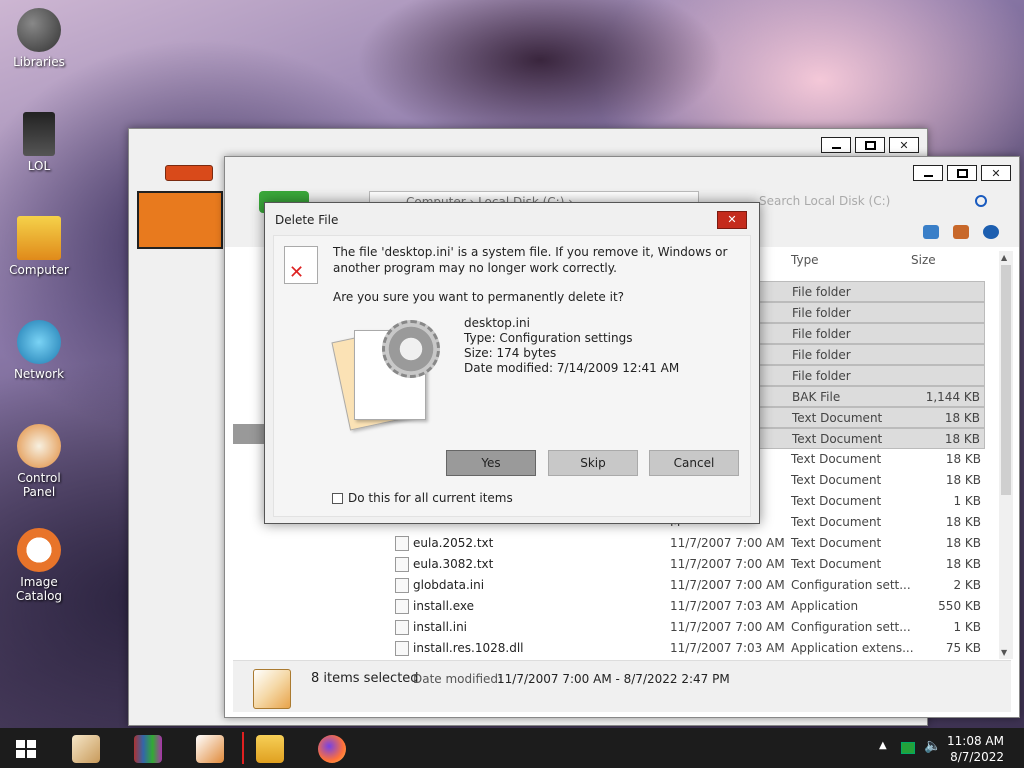 This screenshot has height=768, width=1024. What do you see at coordinates (391, 375) in the screenshot?
I see `config-file-icon` at bounding box center [391, 375].